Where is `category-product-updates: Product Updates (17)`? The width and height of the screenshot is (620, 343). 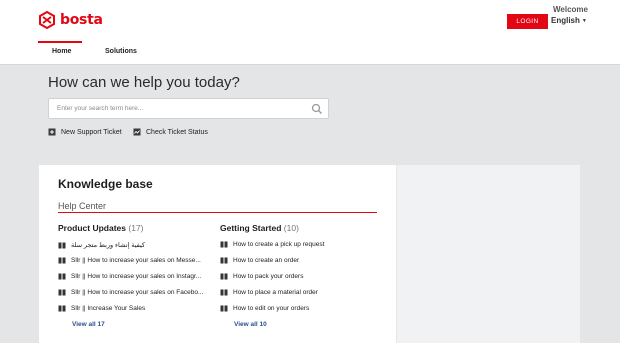
category-product-updates: Product Updates (17) is located at coordinates (101, 228).